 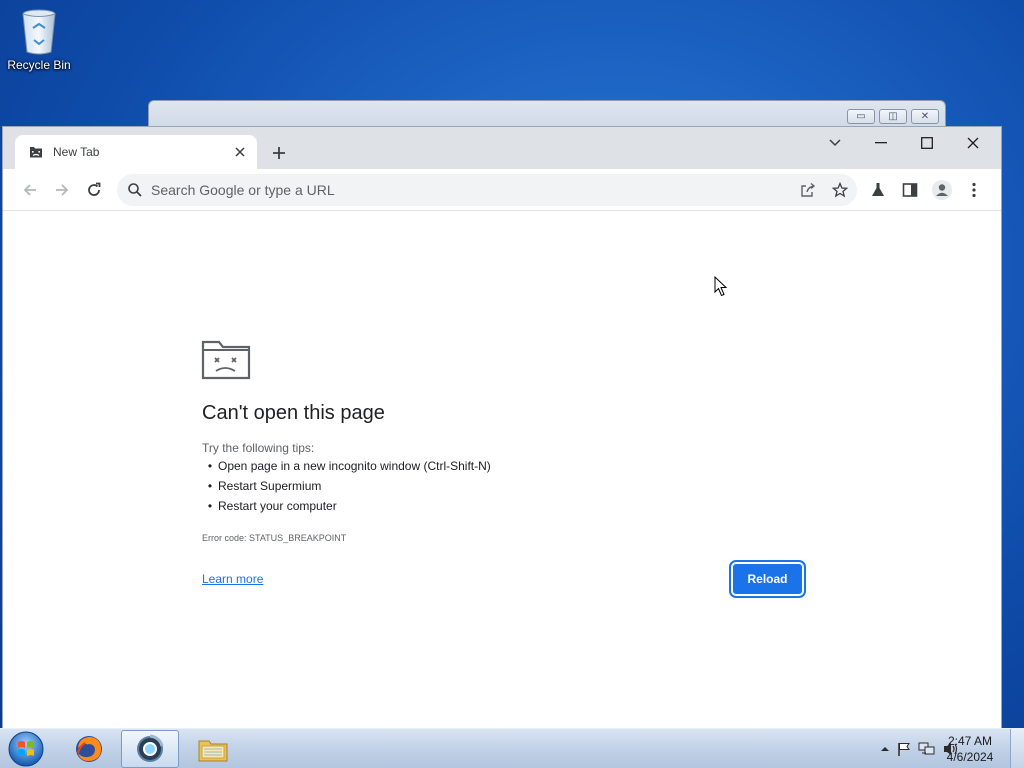 I want to click on taskbar-item-supermium, so click(x=150, y=749).